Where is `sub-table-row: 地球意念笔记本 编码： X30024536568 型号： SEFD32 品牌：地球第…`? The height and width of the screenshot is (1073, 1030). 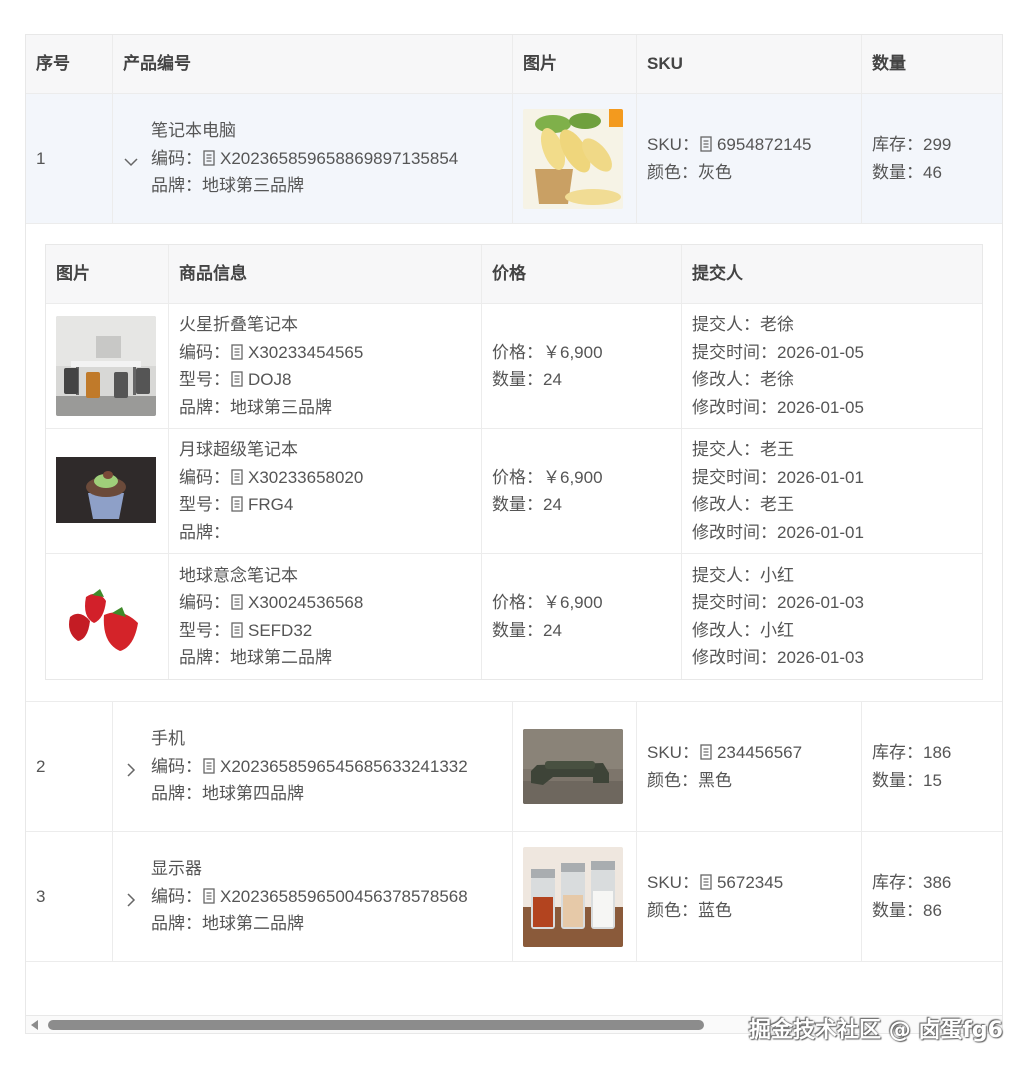
sub-table-row: 地球意念笔记本 编码： X30024536568 型号： SEFD32 品牌：地球第… is located at coordinates (514, 616).